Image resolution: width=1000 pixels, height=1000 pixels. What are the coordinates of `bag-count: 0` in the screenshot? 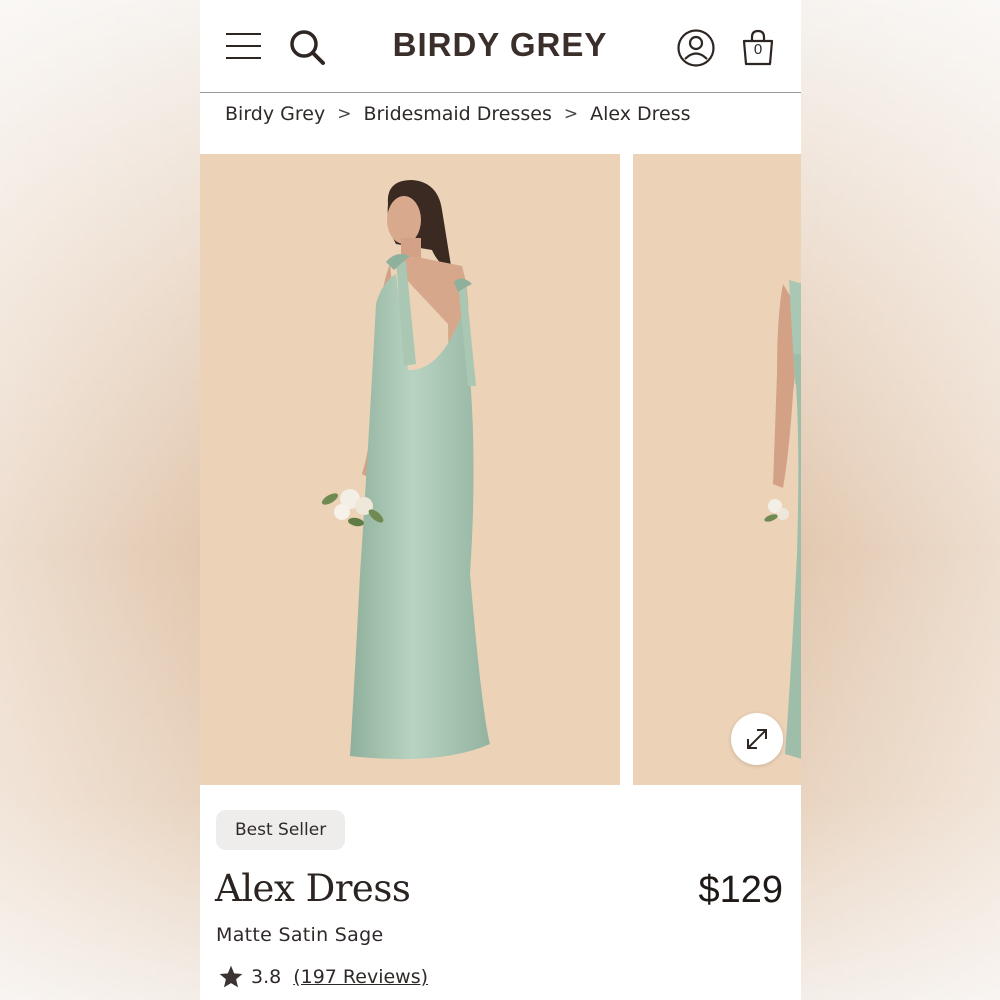 It's located at (758, 49).